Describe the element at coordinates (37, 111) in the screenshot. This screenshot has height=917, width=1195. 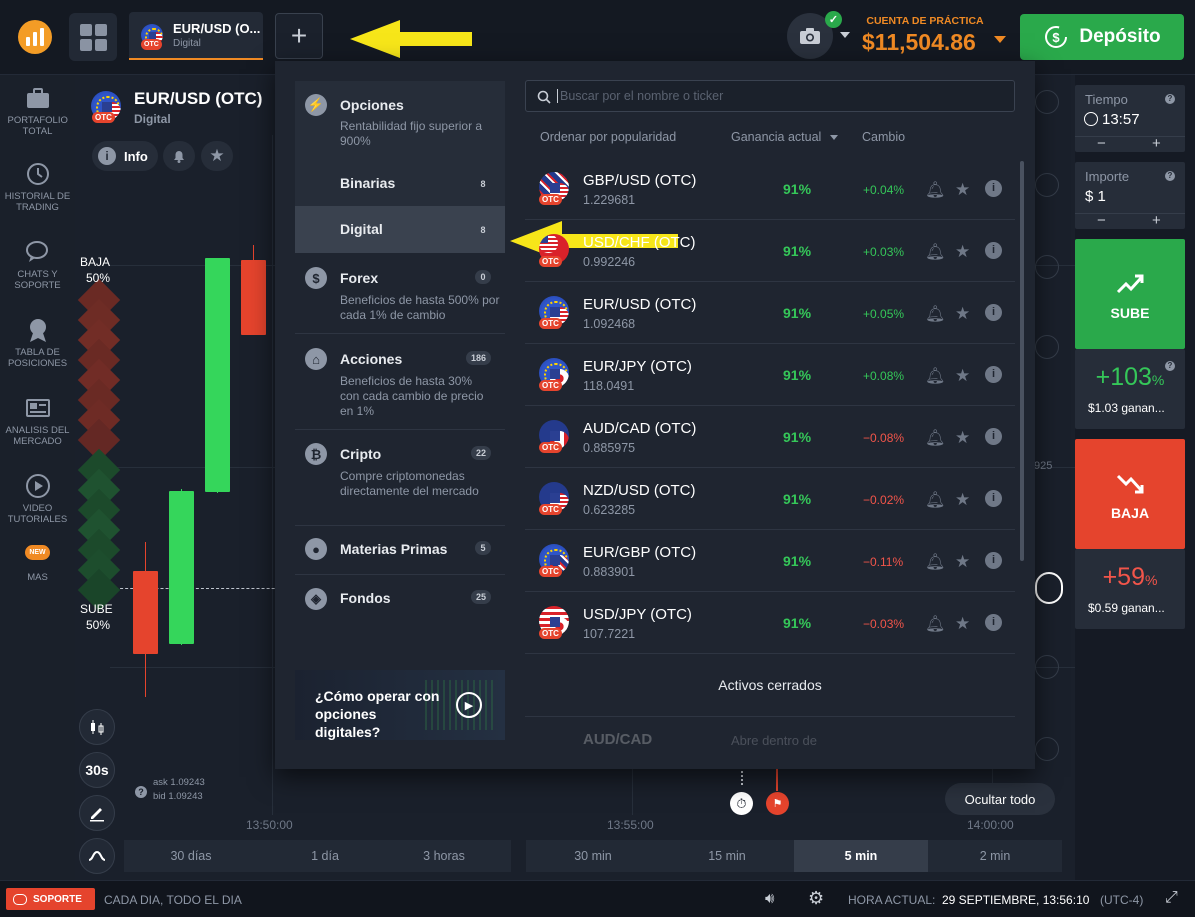
I see `sidebar-item-portfolio: PORTAFOLIO TOTAL` at that location.